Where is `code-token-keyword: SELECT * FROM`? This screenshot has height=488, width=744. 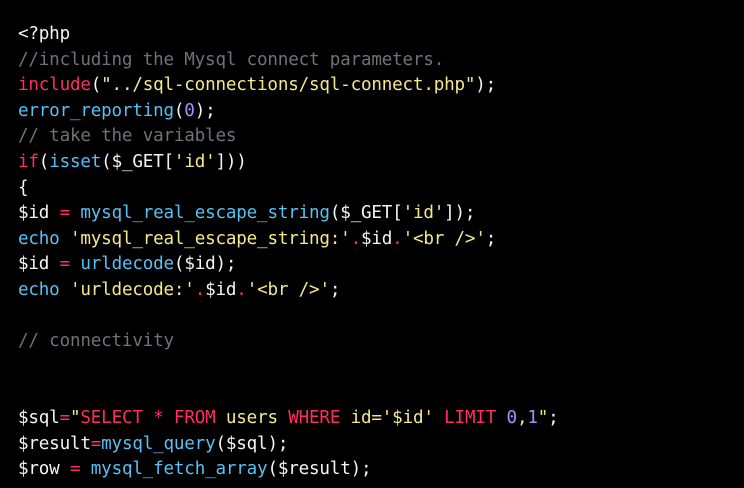
code-token-keyword: SELECT * FROM is located at coordinates (148, 417).